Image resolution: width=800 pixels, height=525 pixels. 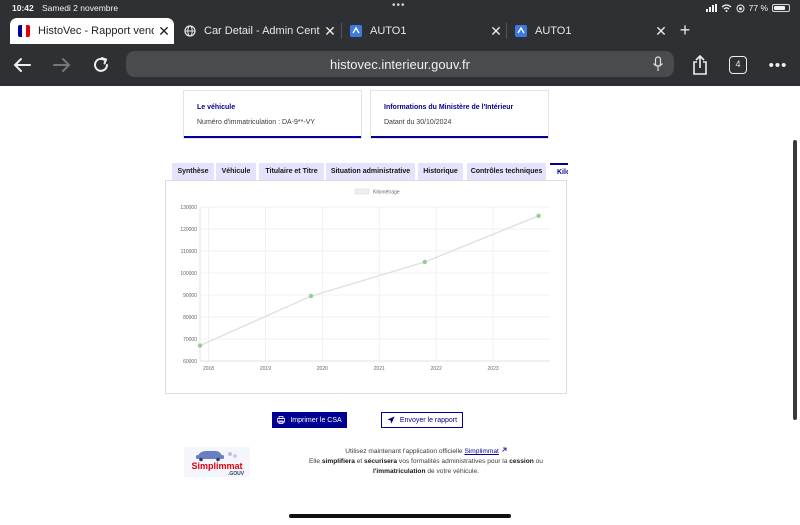 What do you see at coordinates (362, 191) in the screenshot?
I see `legend-swatch` at bounding box center [362, 191].